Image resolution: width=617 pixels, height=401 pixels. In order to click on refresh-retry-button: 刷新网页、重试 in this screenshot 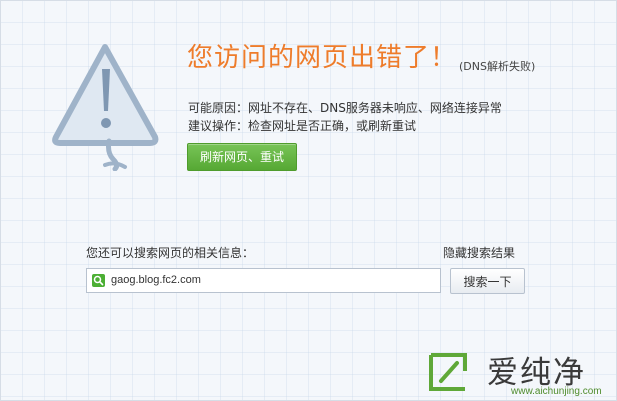, I will do `click(242, 157)`.